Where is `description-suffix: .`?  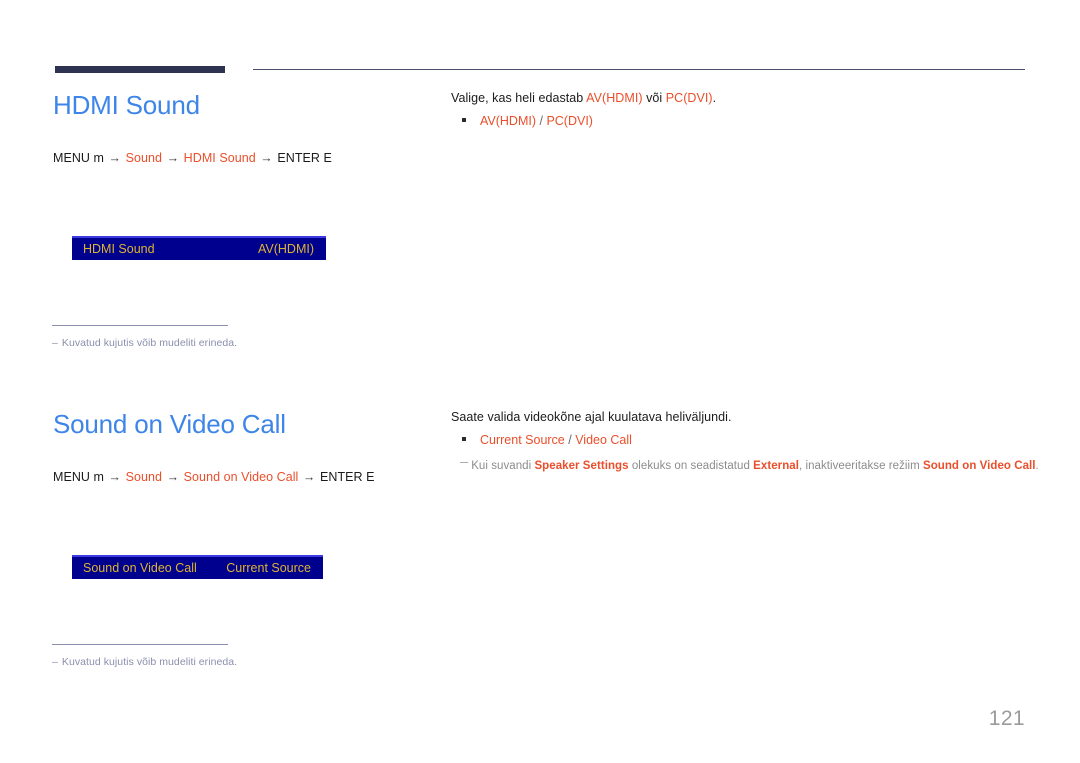 description-suffix: . is located at coordinates (714, 98).